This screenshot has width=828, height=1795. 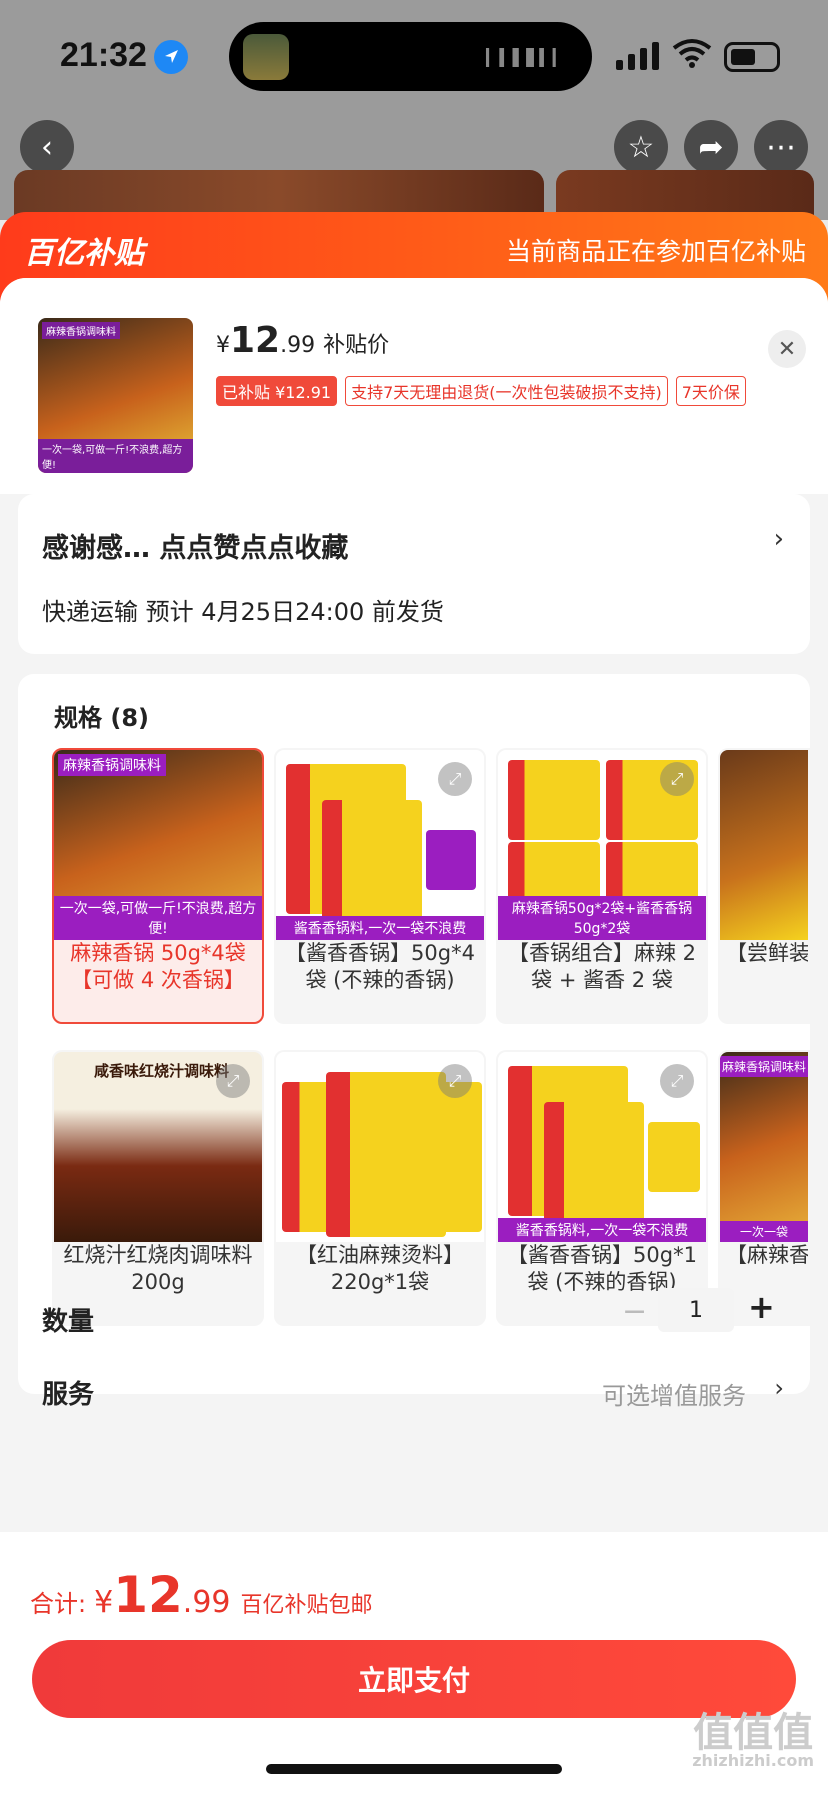 I want to click on subsidy-note: 当前商品正在参加百亿补贴, so click(x=655, y=251).